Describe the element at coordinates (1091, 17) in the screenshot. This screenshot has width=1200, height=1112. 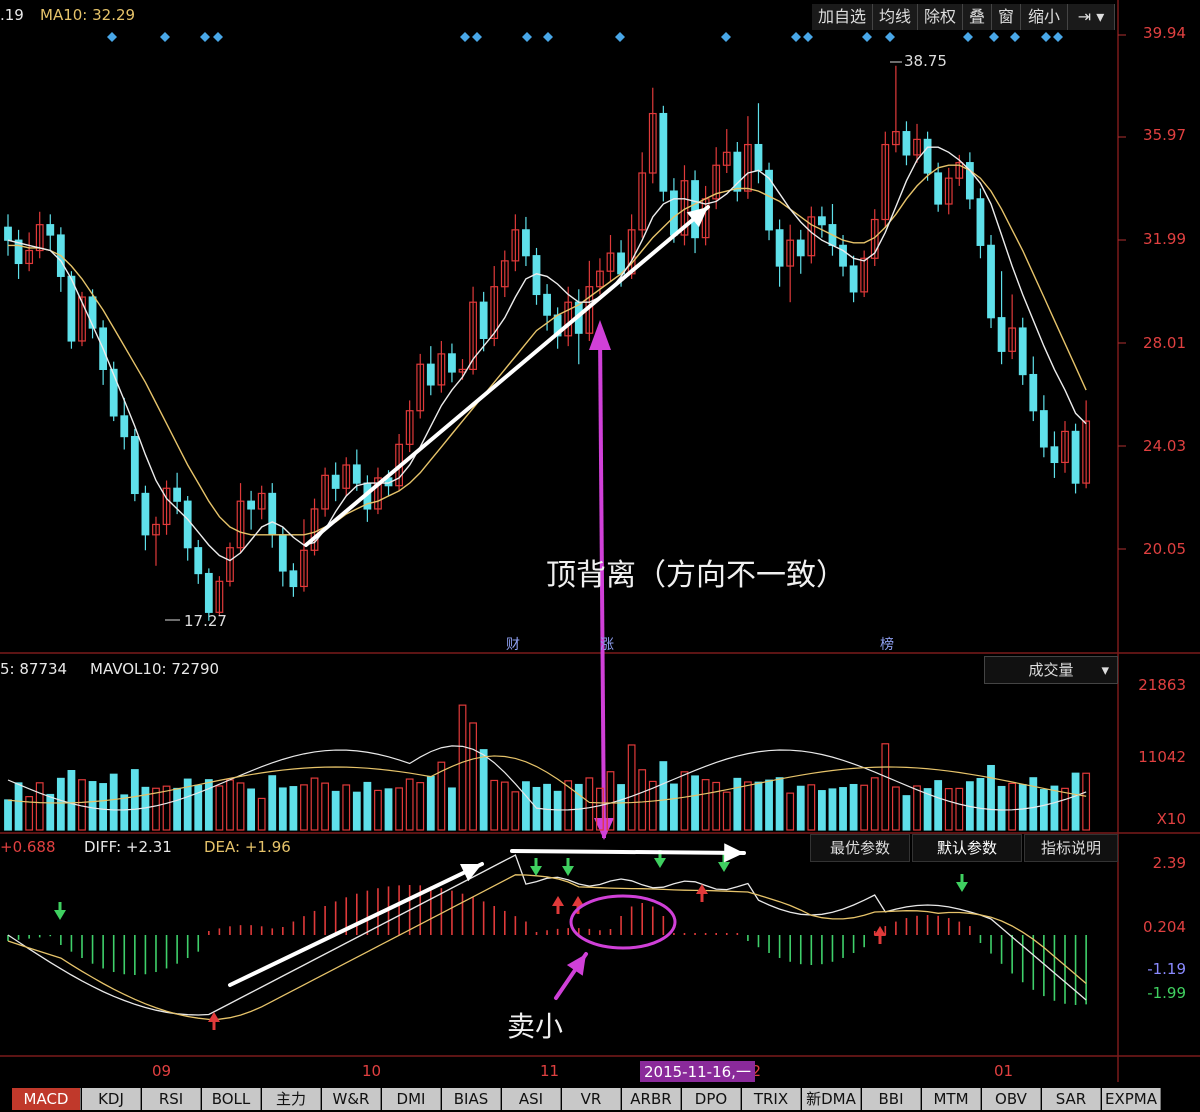
I see `expand-menu-icon: ⇥ ▾` at that location.